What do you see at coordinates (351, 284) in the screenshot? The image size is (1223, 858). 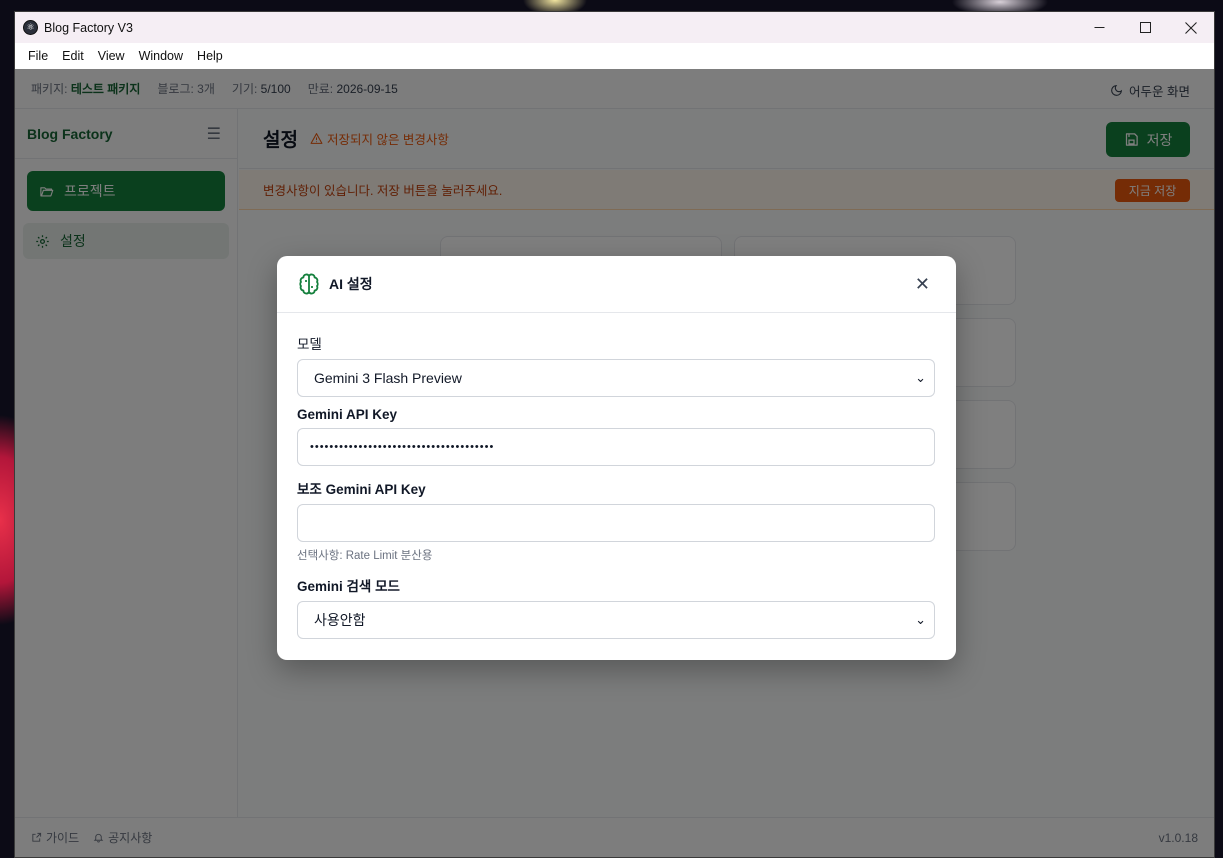 I see `dialog-title: AI 설정` at bounding box center [351, 284].